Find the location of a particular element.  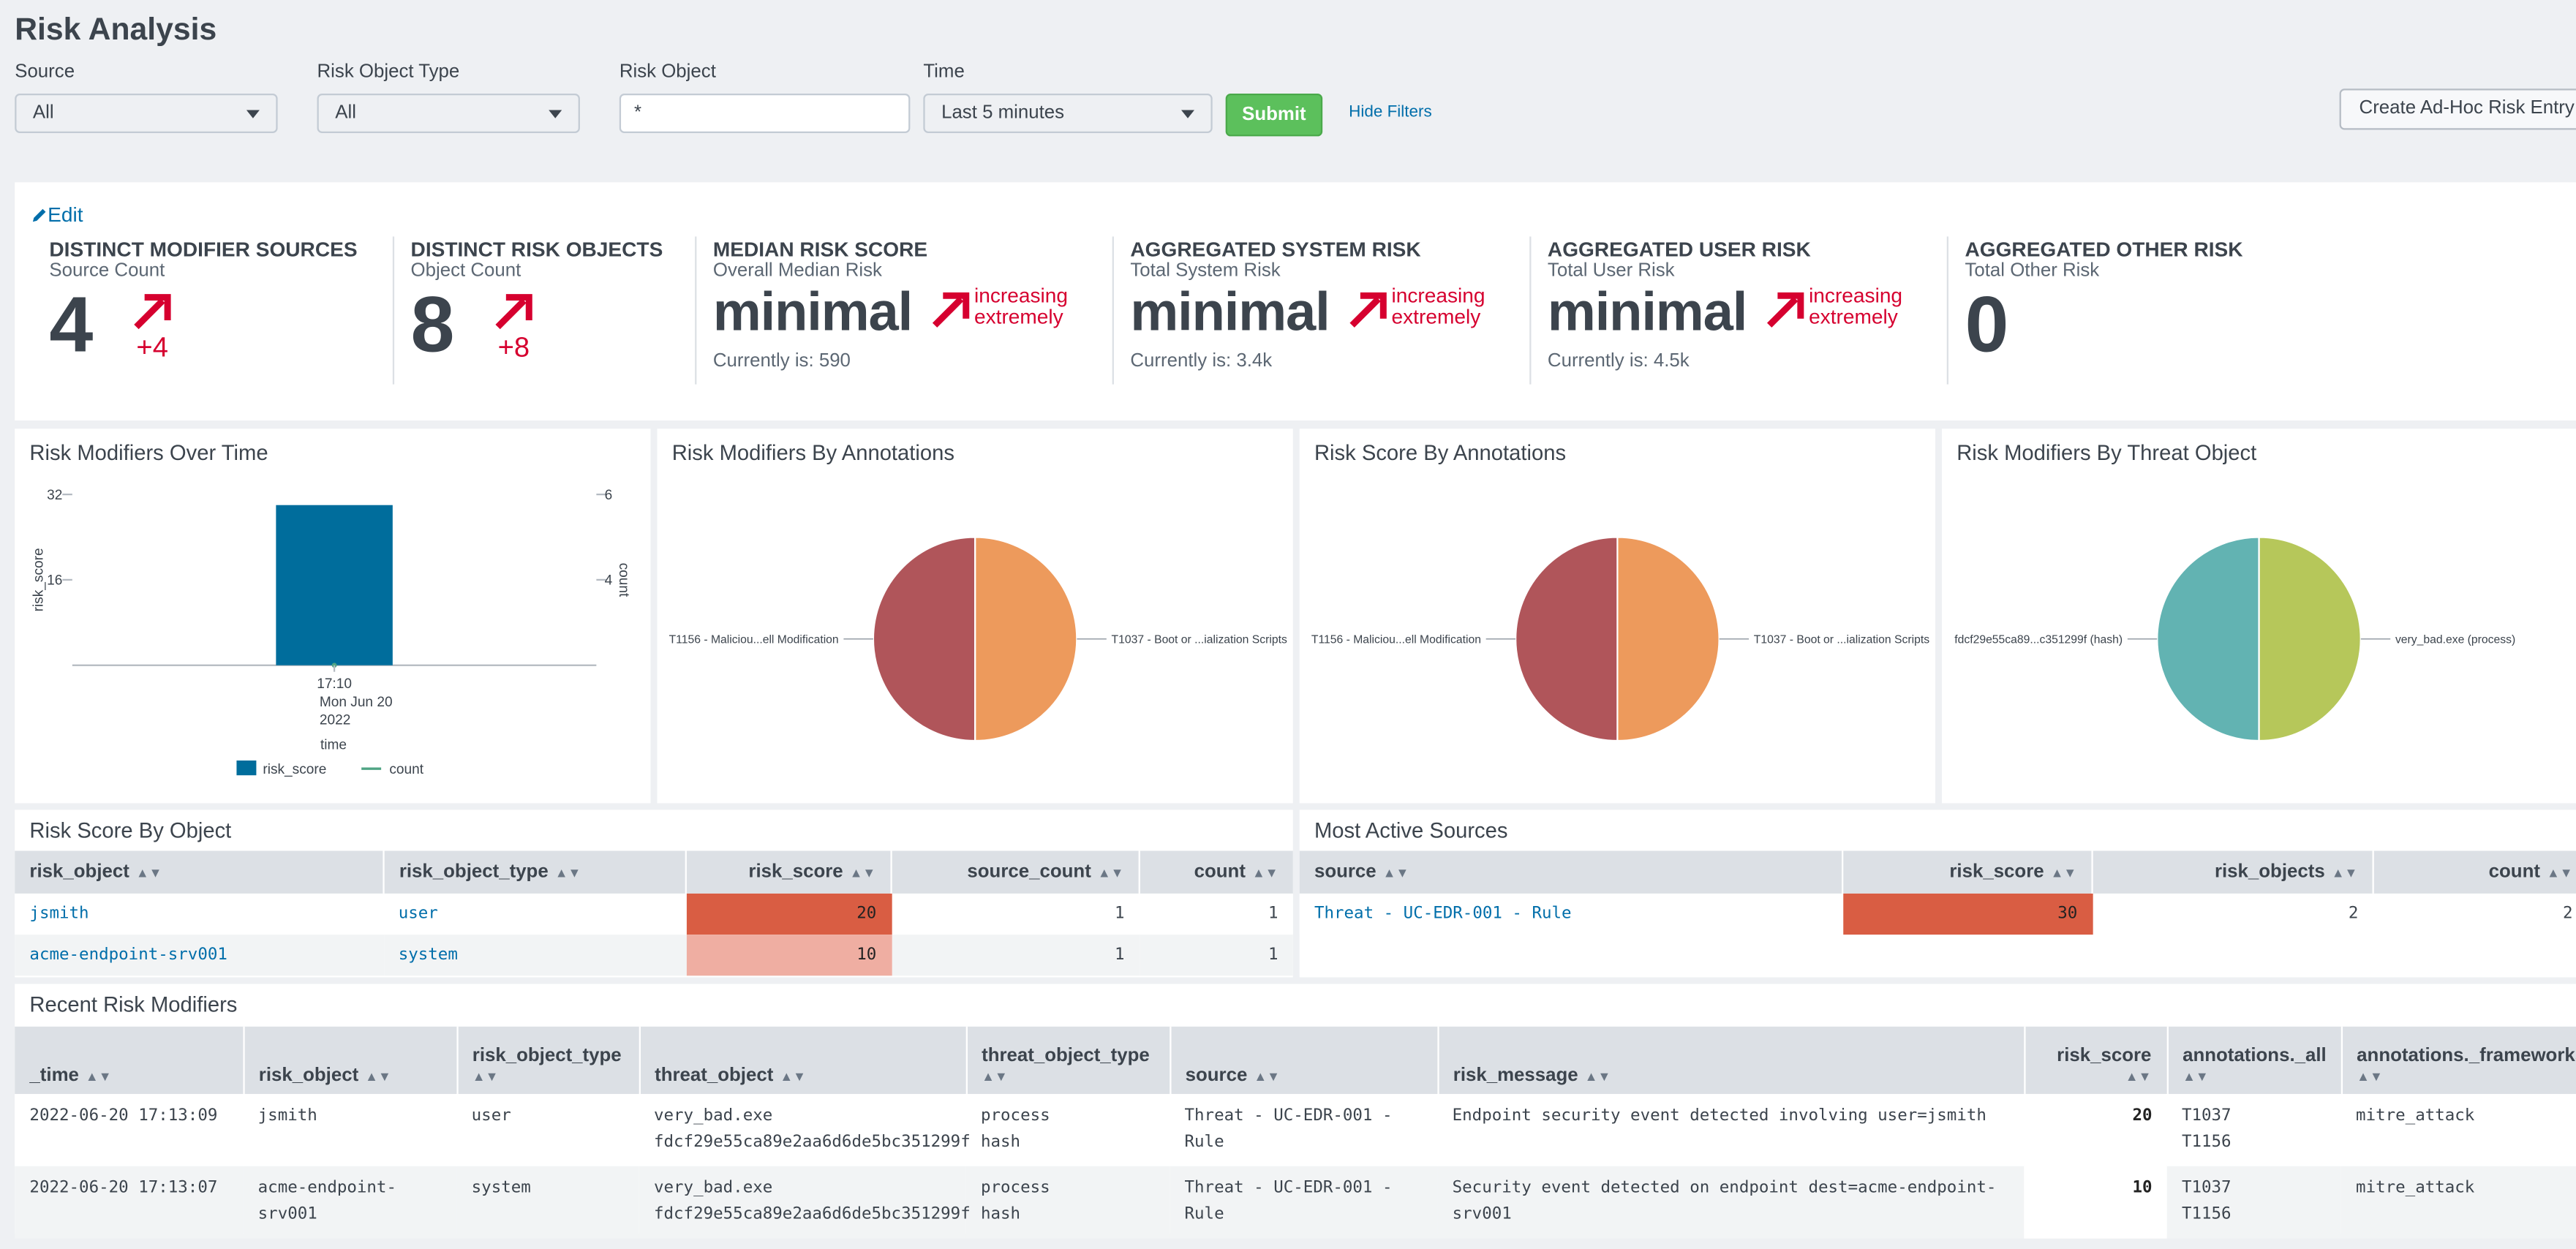

kpi-value: 0 is located at coordinates (1987, 326).